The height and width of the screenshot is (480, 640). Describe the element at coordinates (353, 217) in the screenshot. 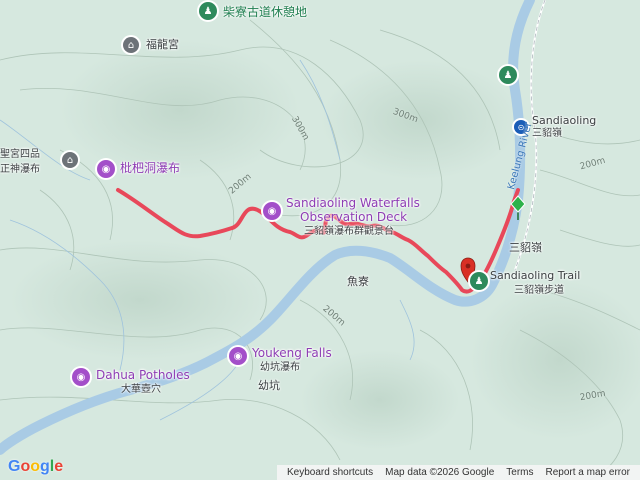

I see `observation-deck-label: Observation Deck` at that location.